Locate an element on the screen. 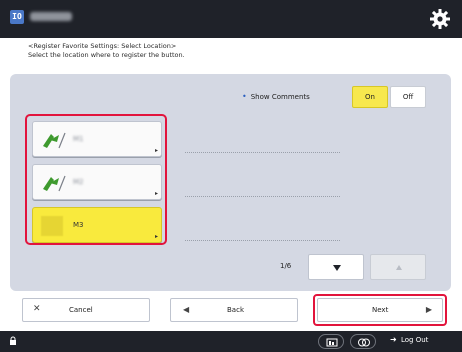 The height and width of the screenshot is (352, 462). triangle-down-icon is located at coordinates (337, 268).